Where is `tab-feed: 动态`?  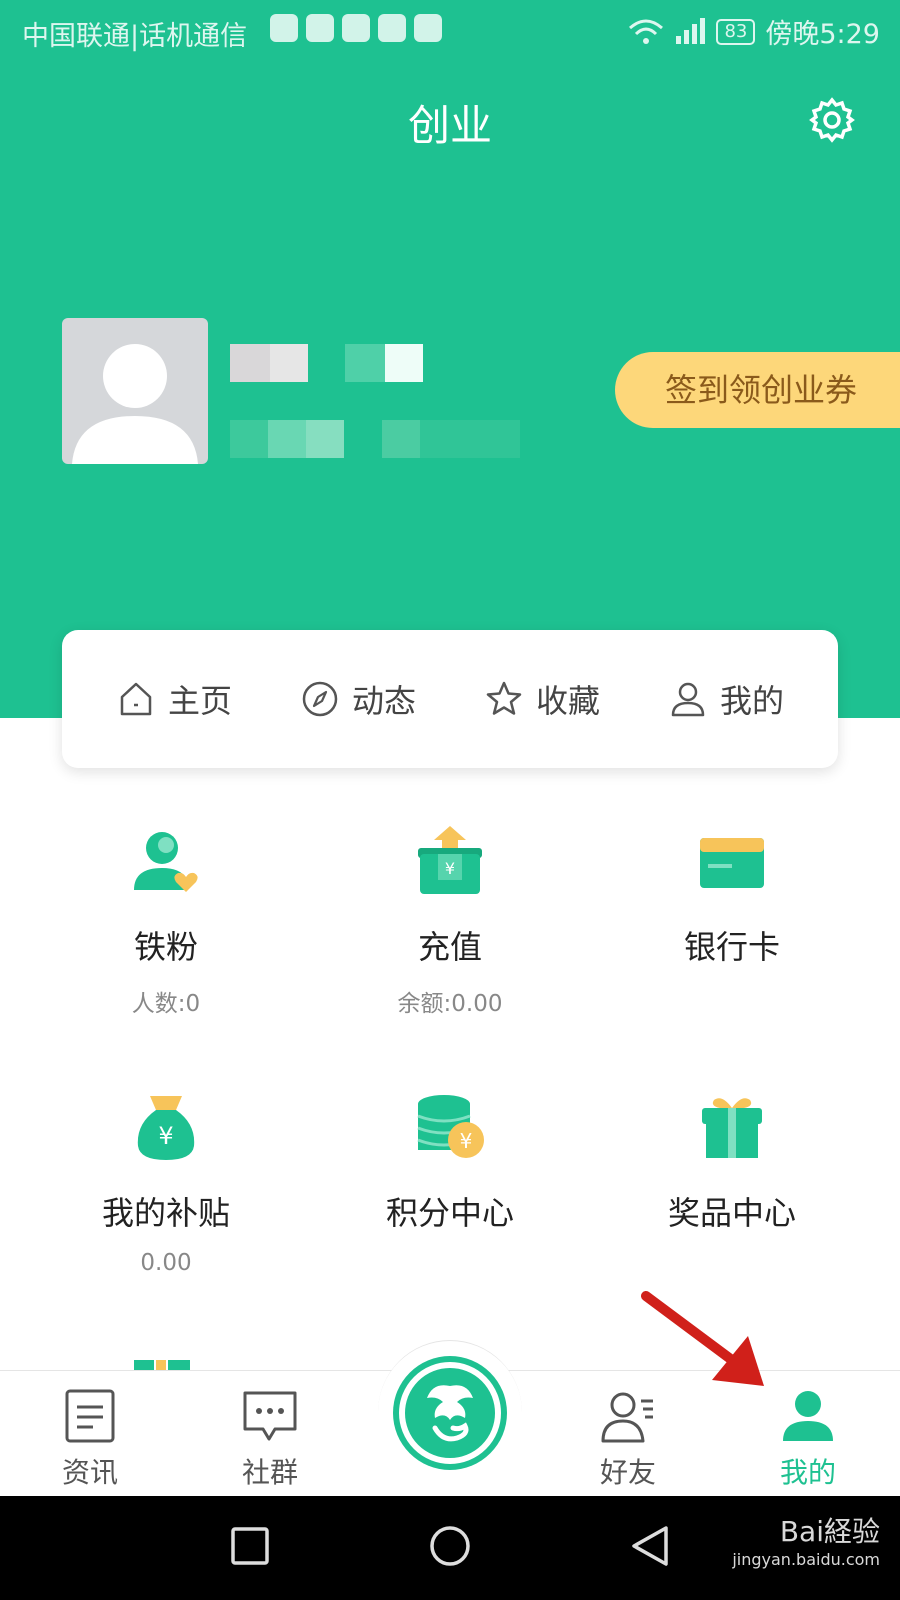
tab-feed: 动态 is located at coordinates (358, 699).